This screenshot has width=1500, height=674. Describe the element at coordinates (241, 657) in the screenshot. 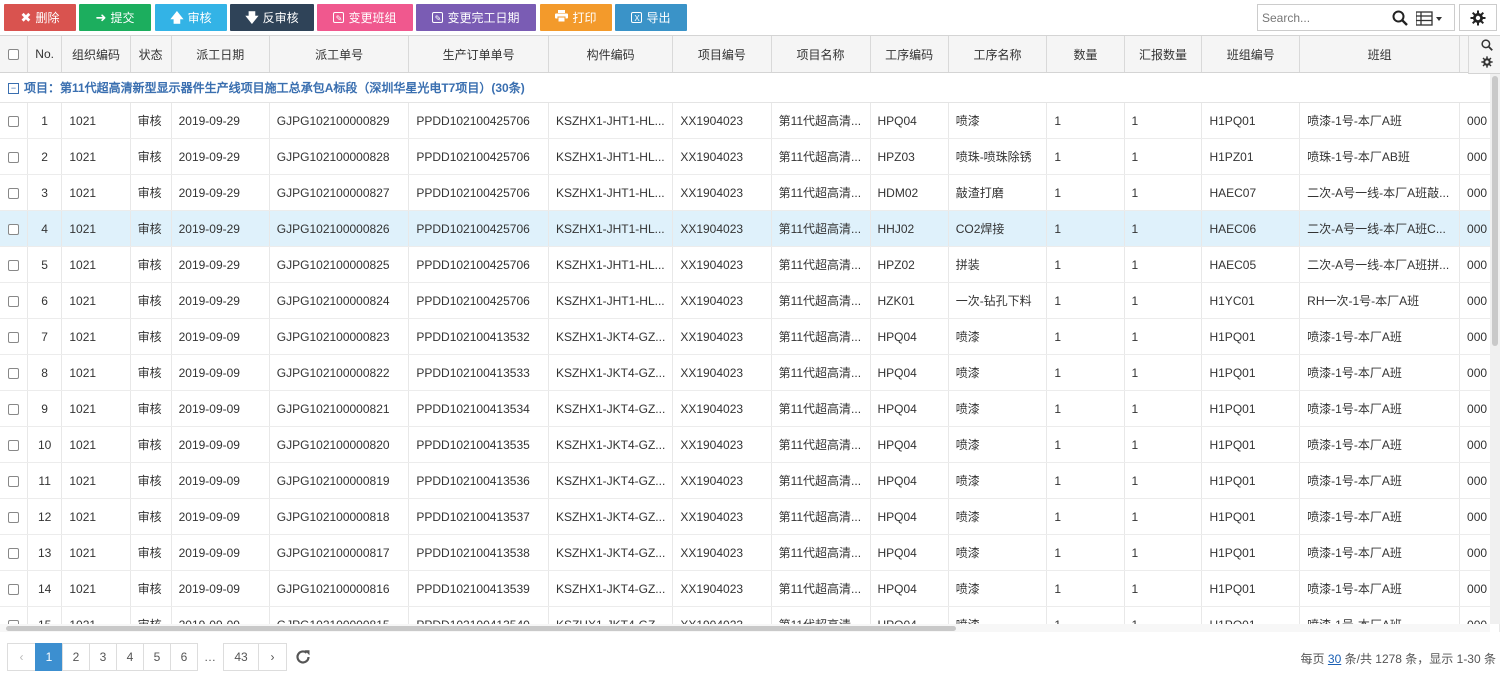

I see `last-page-button: 43` at that location.